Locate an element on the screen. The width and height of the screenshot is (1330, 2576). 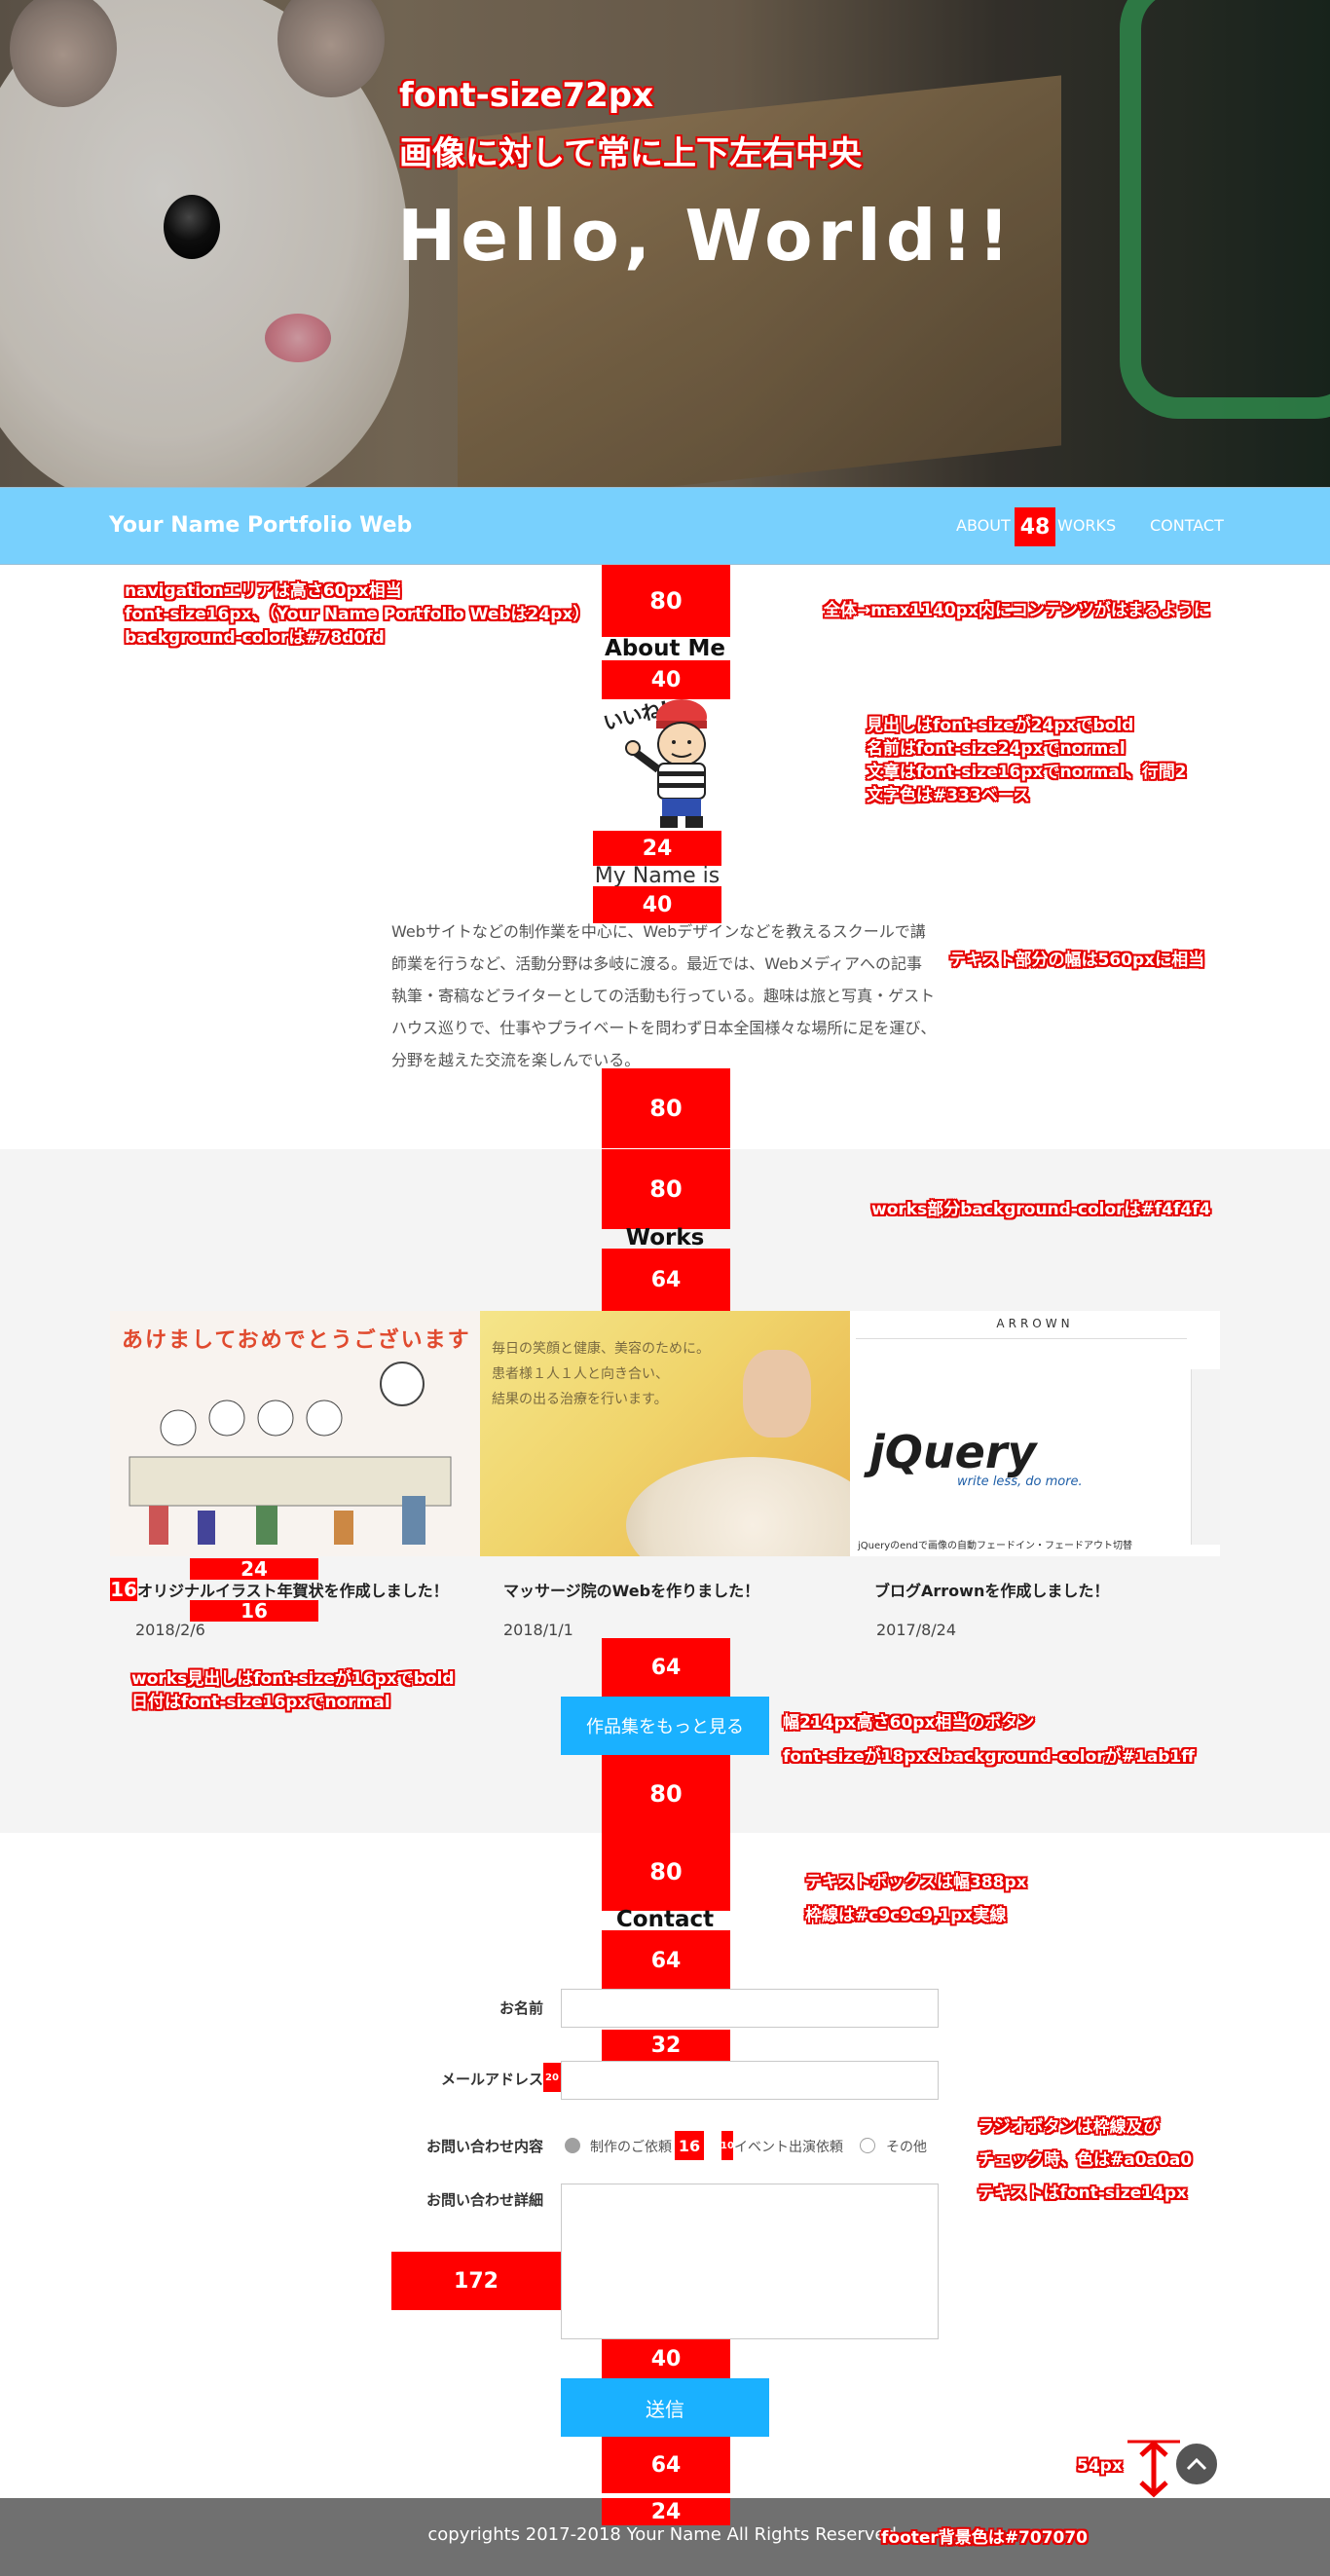
annotation-radio-2: チェック時、色は#a0a0a0 is located at coordinates (1086, 2160).